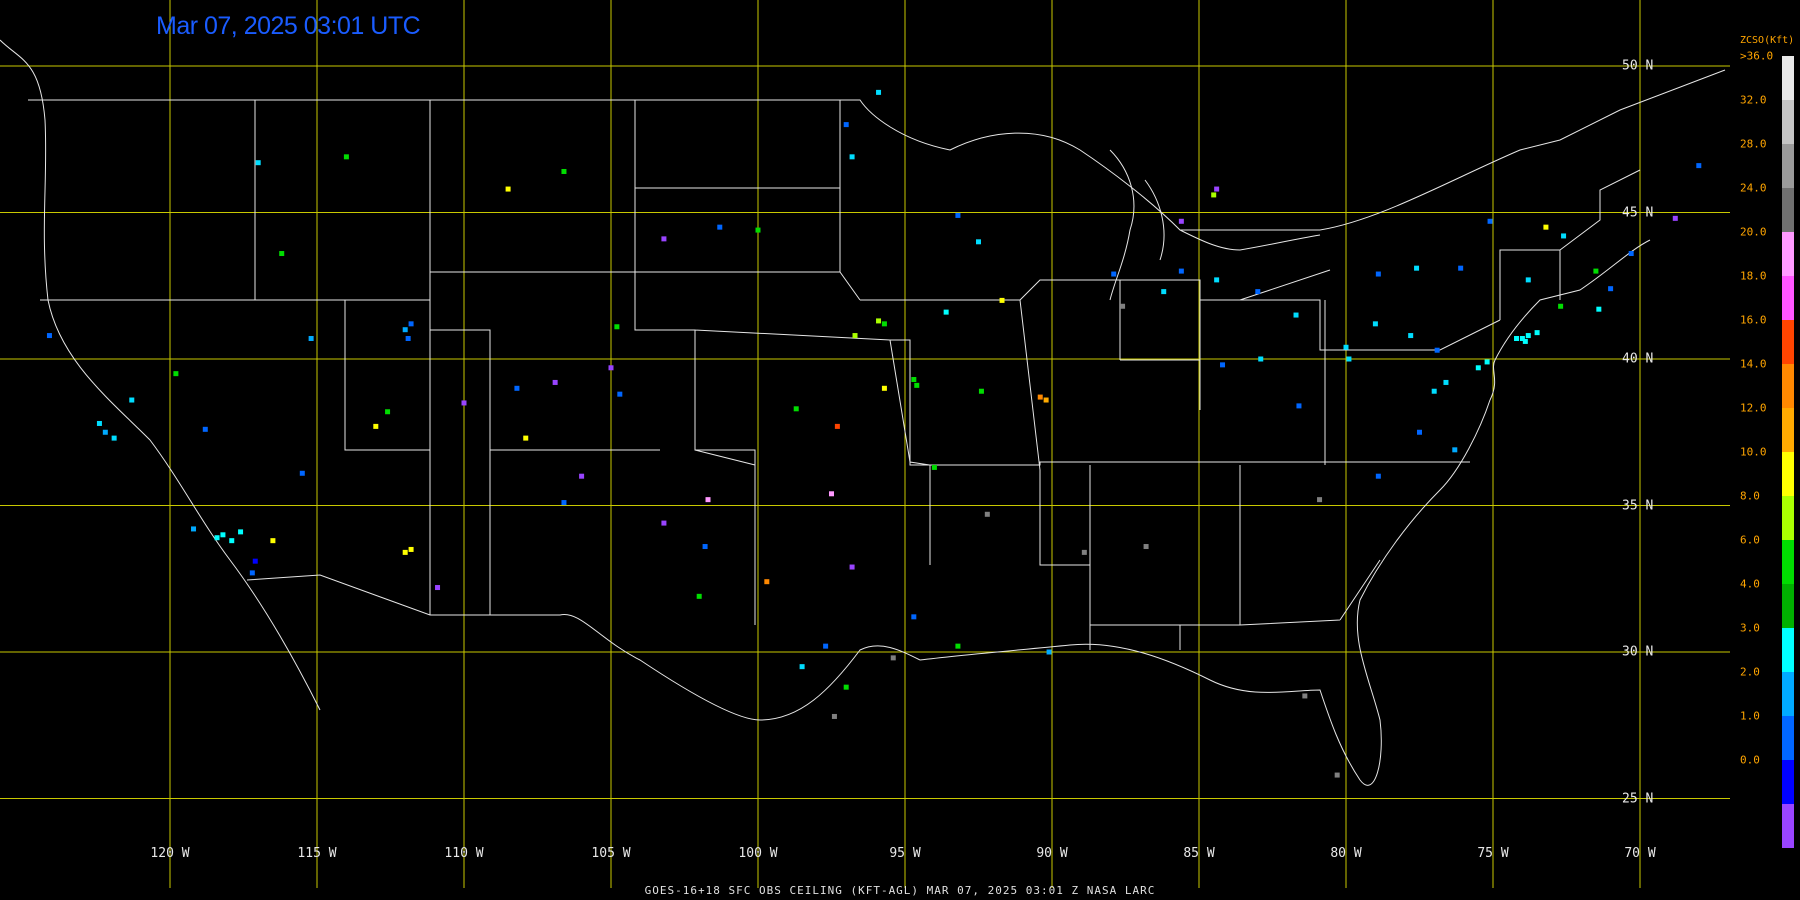  What do you see at coordinates (1753, 144) in the screenshot?
I see `legend-value-label: 28.0` at bounding box center [1753, 144].